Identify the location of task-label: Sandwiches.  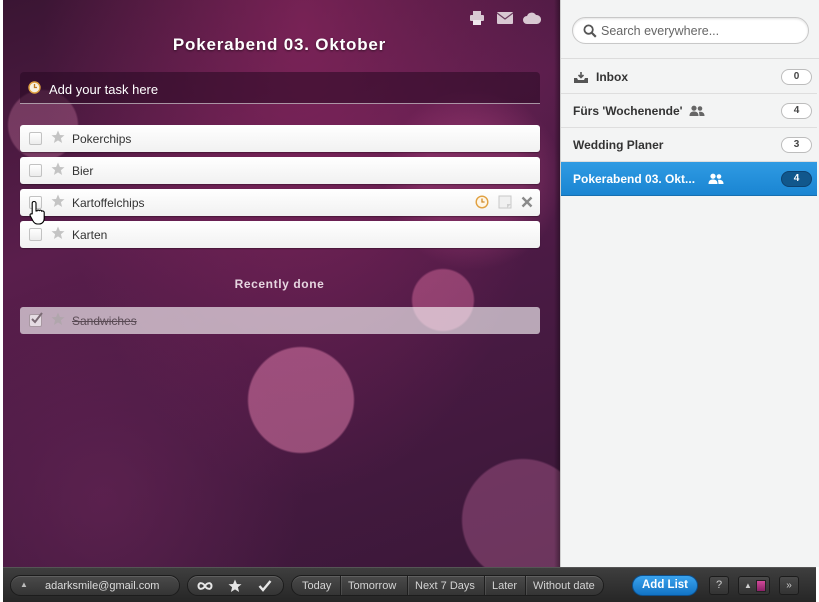
(104, 321).